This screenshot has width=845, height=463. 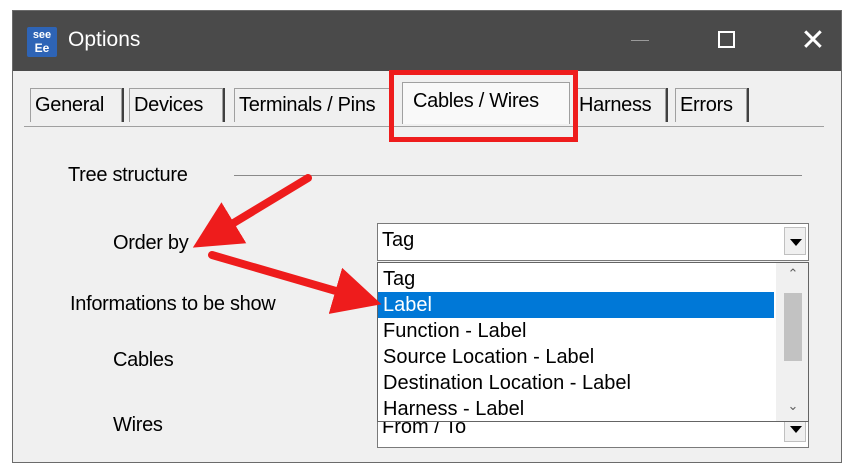 What do you see at coordinates (252, 211) in the screenshot?
I see `annotation-arrow-to-order-by` at bounding box center [252, 211].